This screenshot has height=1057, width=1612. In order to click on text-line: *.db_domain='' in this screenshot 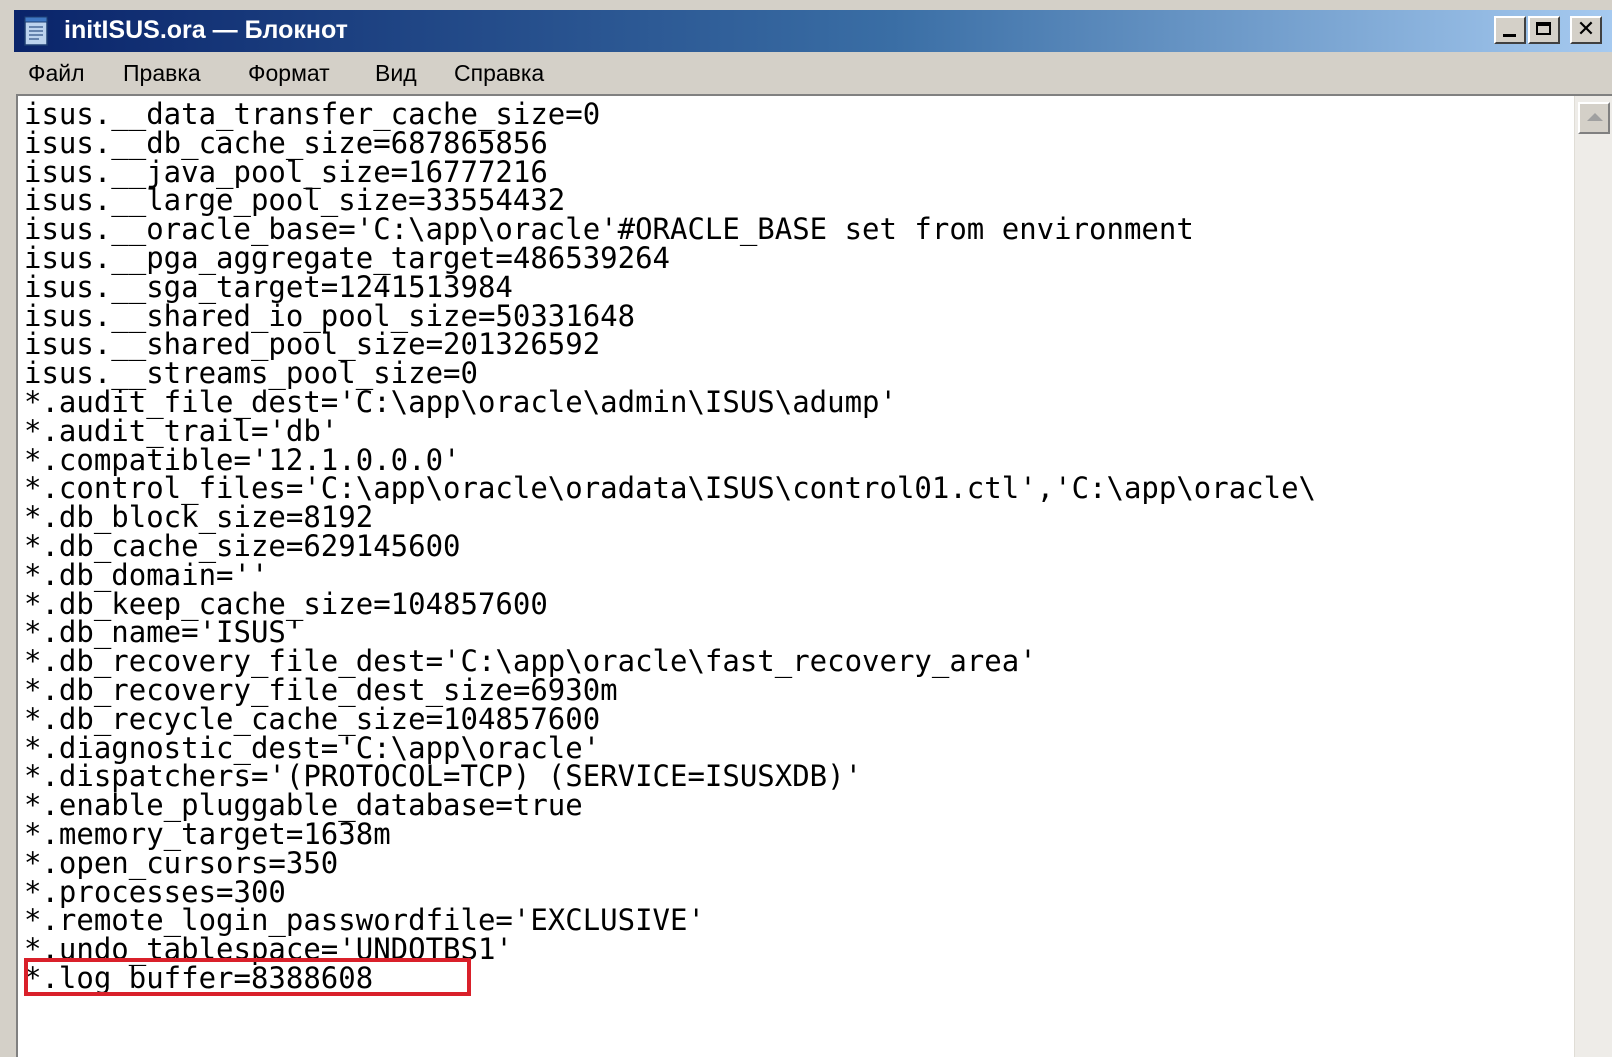, I will do `click(802, 575)`.